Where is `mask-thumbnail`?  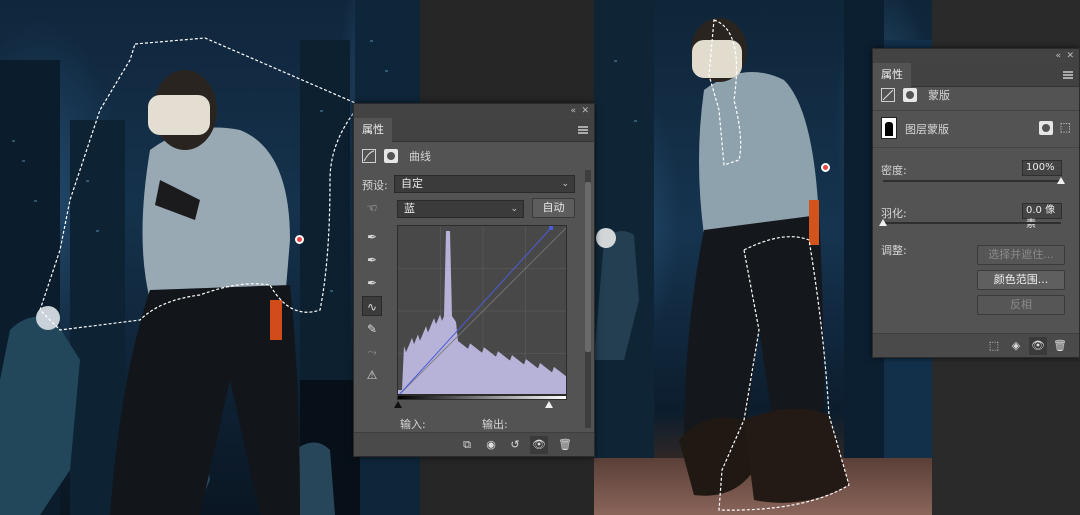
mask-thumbnail is located at coordinates (889, 128).